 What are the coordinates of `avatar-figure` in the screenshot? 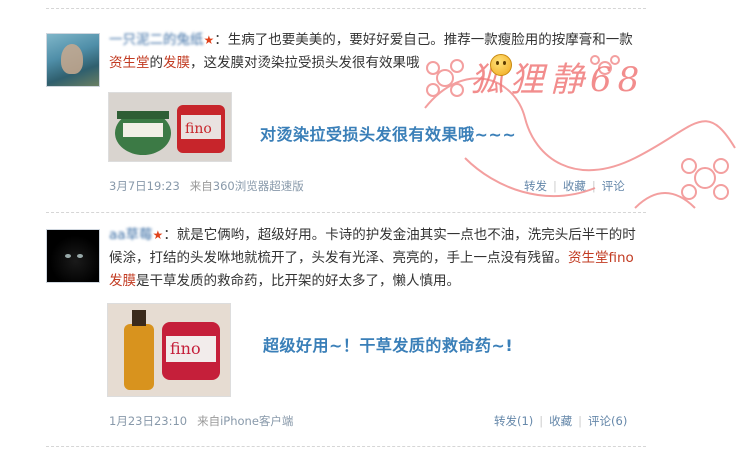 It's located at (72, 59).